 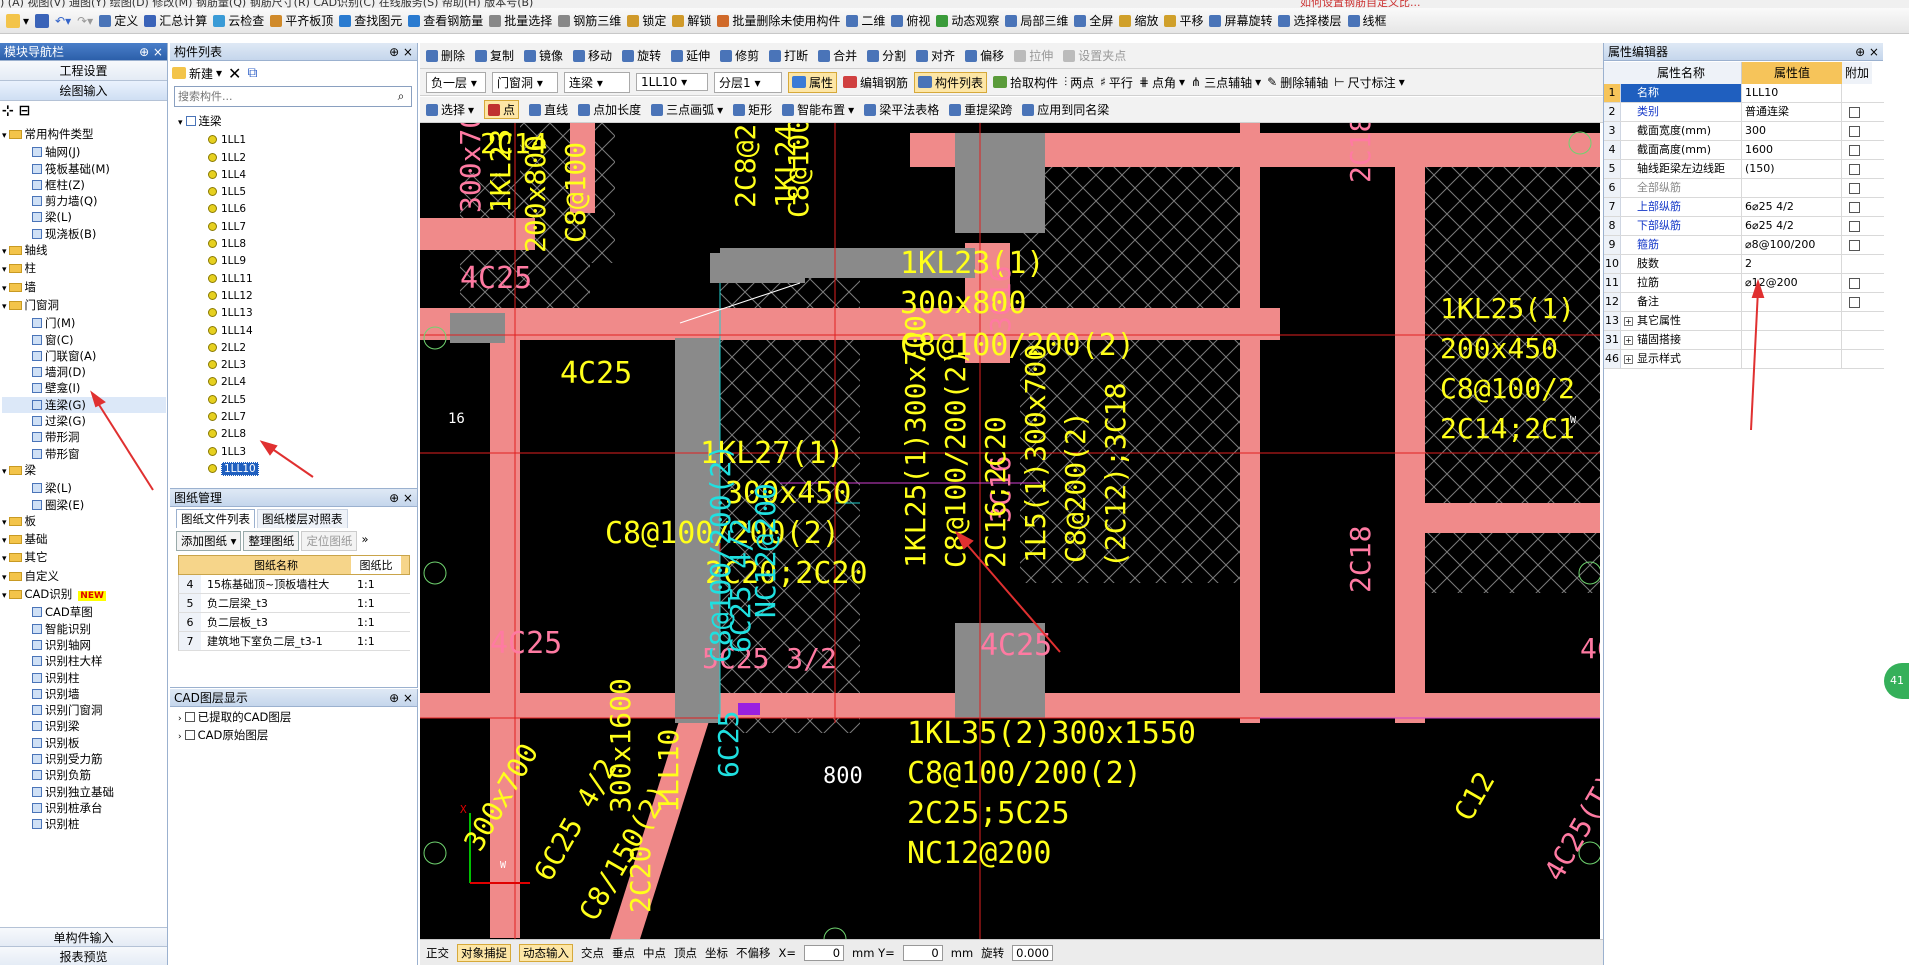 I want to click on nav-tree-item: 墙洞(D), so click(x=84, y=372).